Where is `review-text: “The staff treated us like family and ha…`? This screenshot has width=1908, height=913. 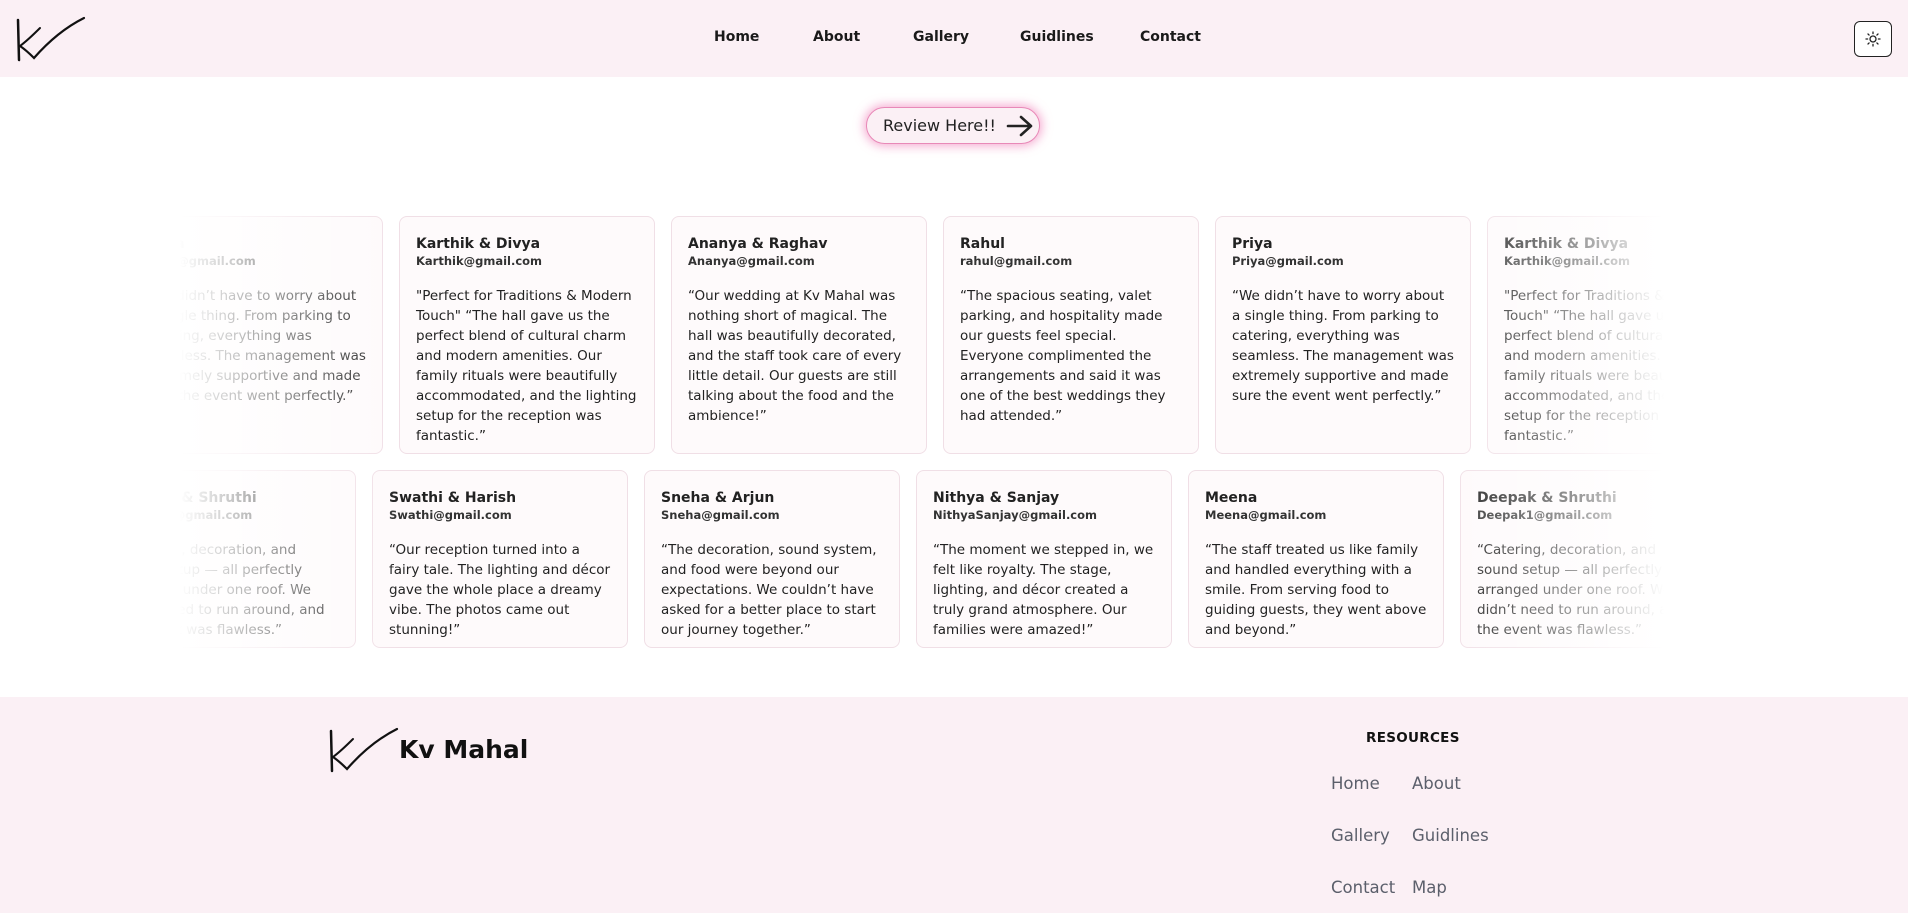 review-text: “The staff treated us like family and ha… is located at coordinates (1316, 590).